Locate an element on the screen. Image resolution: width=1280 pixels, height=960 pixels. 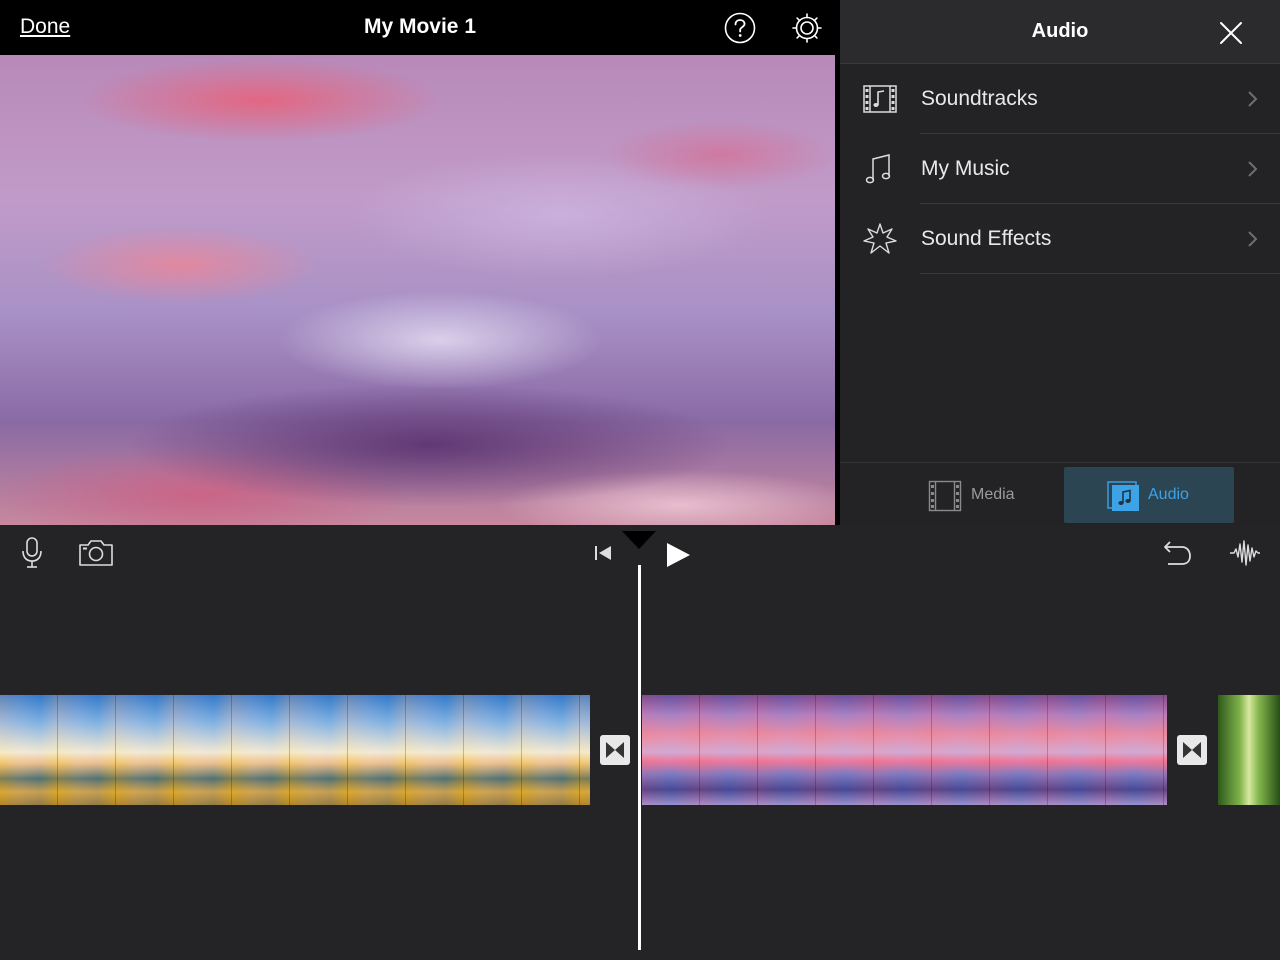
close-icon is located at coordinates (1231, 33).